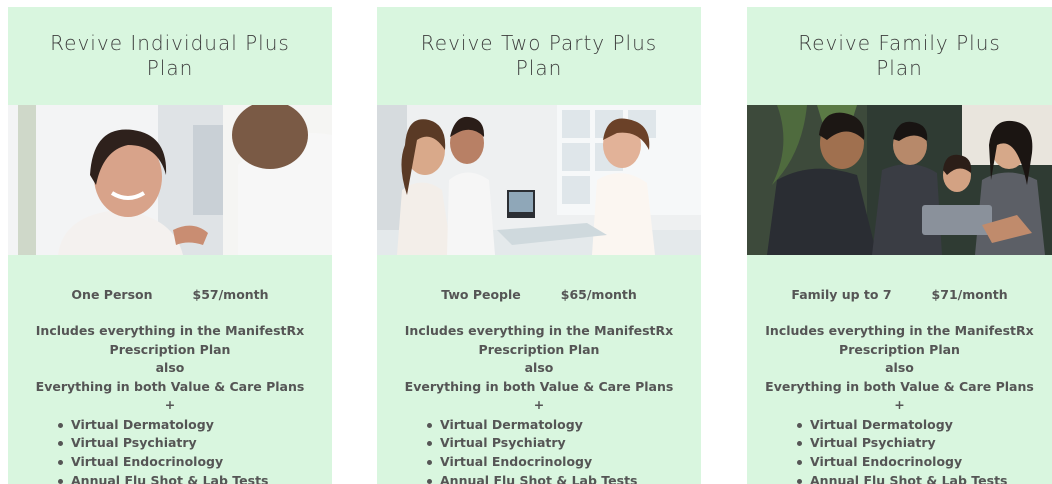  I want to click on people-count: Family up to 7, so click(841, 294).